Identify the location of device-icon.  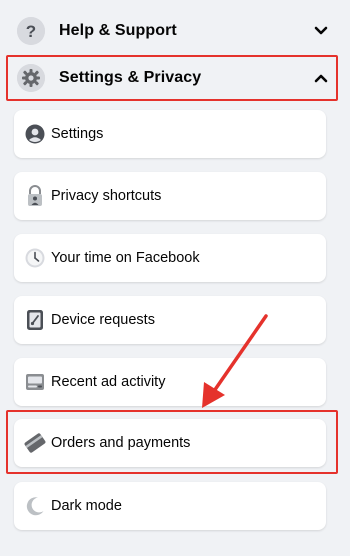
(35, 320).